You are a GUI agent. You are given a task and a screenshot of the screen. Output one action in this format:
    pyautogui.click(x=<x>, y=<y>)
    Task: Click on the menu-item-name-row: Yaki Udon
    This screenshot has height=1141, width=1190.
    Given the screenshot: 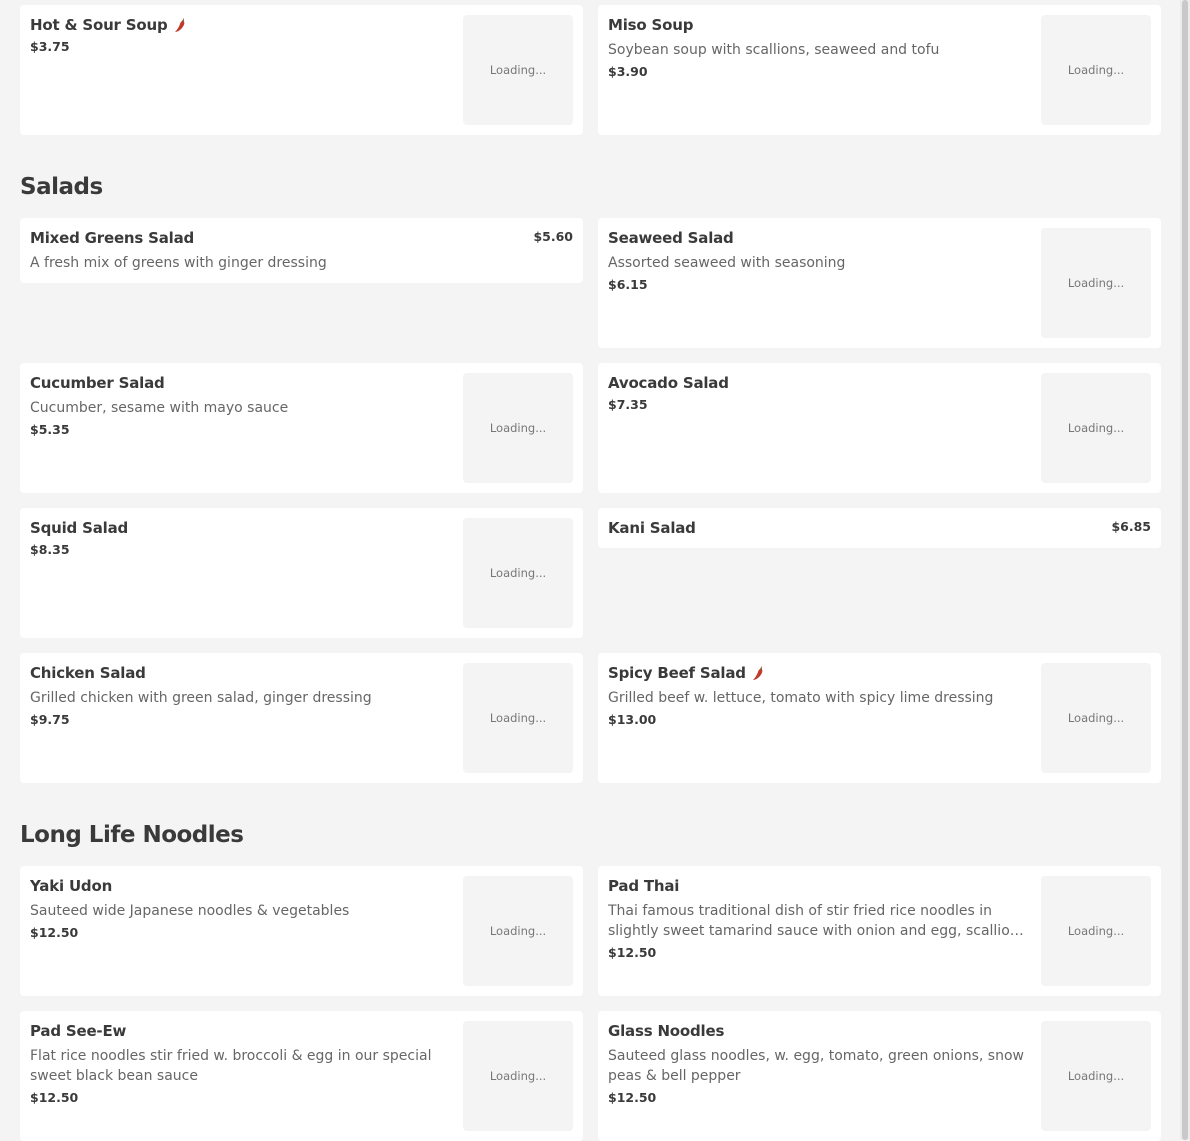 What is the action you would take?
    pyautogui.click(x=241, y=886)
    